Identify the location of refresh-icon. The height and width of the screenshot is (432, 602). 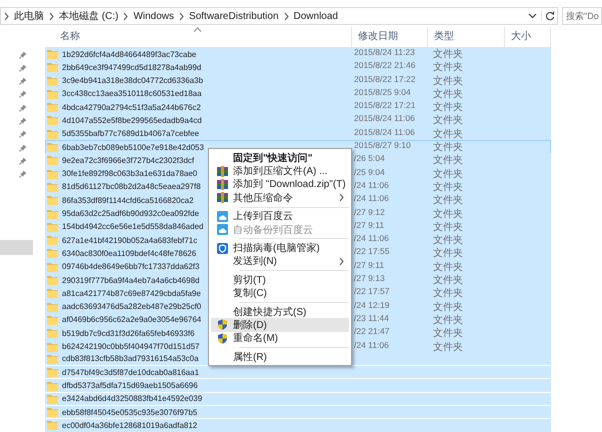
(548, 16).